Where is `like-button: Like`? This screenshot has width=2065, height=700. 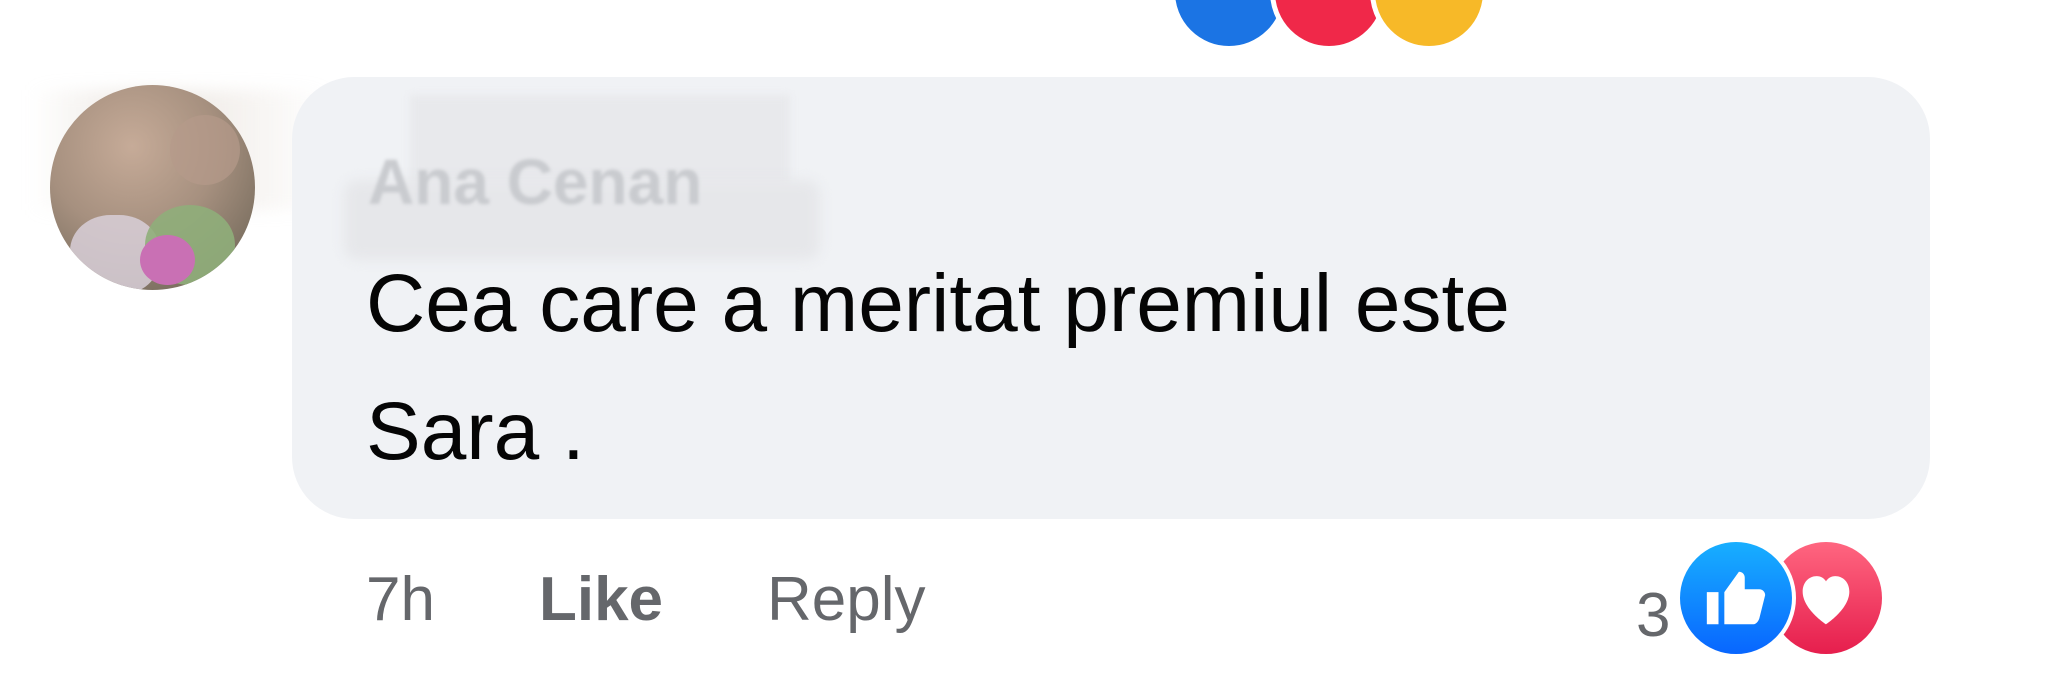
like-button: Like is located at coordinates (601, 600).